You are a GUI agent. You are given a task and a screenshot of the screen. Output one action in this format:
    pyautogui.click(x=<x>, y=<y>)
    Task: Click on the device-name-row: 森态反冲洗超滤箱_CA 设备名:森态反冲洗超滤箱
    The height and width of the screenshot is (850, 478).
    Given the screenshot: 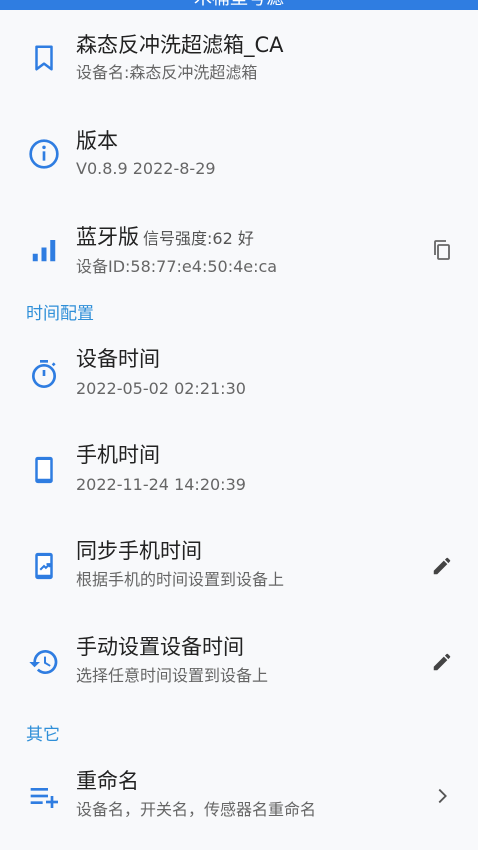 What is the action you would take?
    pyautogui.click(x=239, y=58)
    